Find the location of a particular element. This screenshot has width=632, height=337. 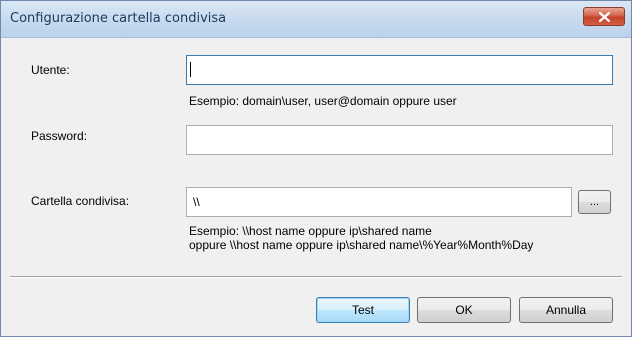

close-icon is located at coordinates (604, 17).